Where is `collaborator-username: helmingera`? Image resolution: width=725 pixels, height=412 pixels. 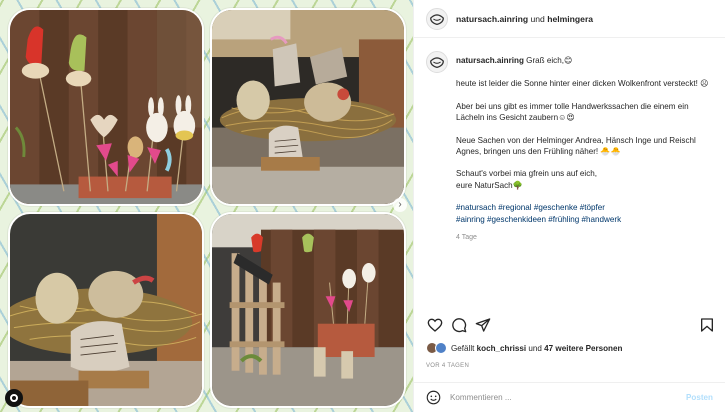 collaborator-username: helmingera is located at coordinates (570, 19).